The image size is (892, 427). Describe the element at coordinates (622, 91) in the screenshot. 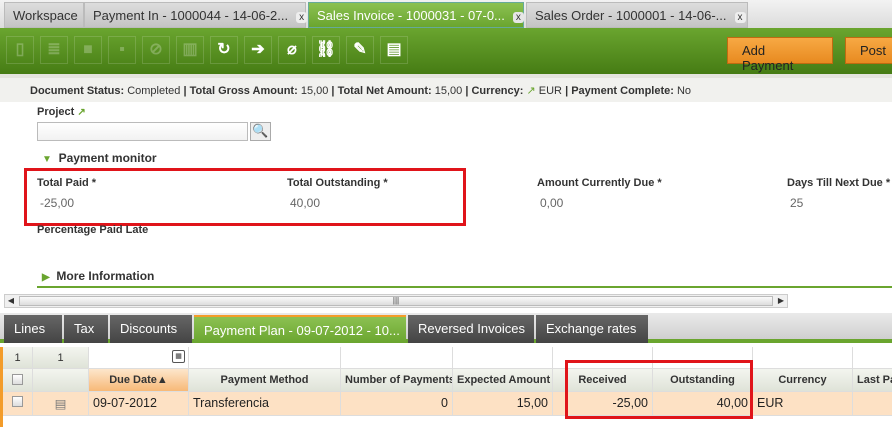

I see `status-label: Payment Complete:` at that location.